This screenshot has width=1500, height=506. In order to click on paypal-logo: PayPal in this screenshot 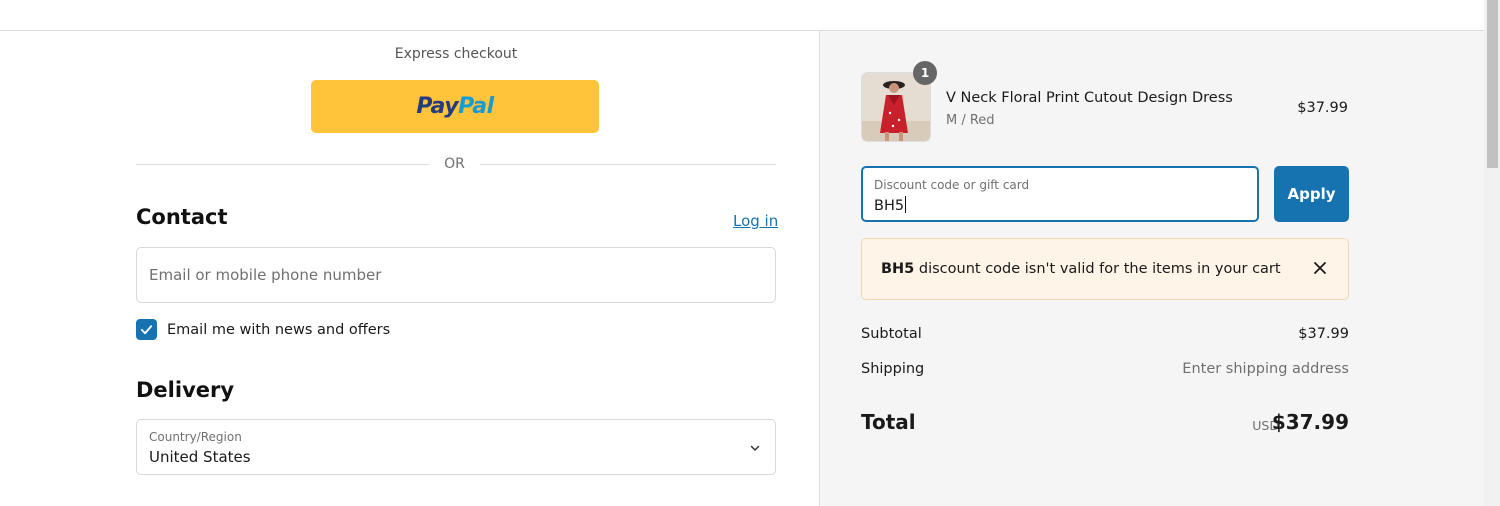, I will do `click(455, 106)`.